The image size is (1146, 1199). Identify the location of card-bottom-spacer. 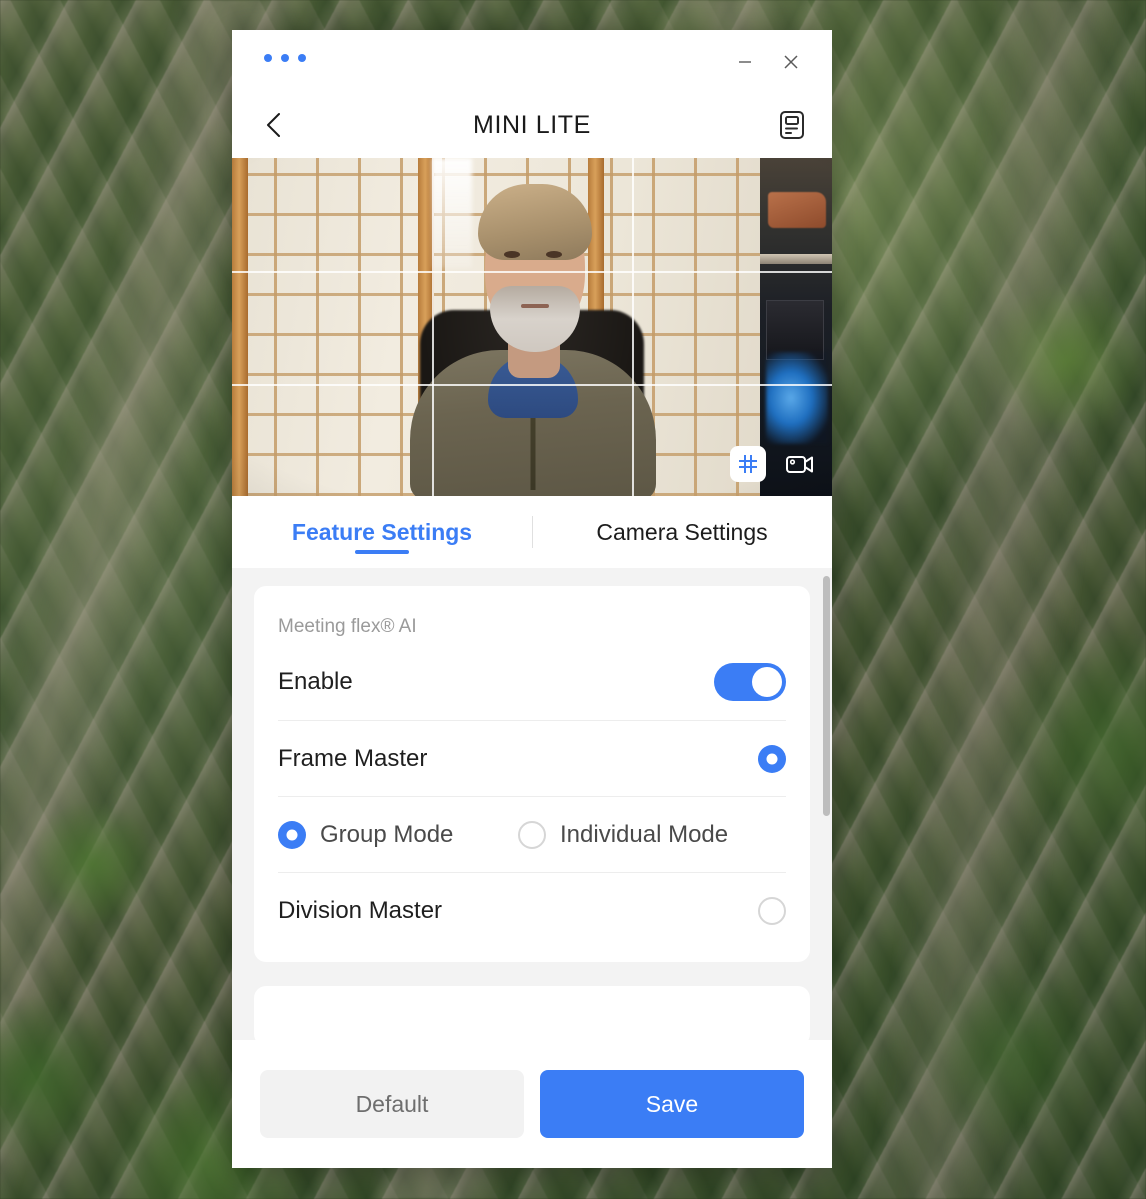
(532, 955).